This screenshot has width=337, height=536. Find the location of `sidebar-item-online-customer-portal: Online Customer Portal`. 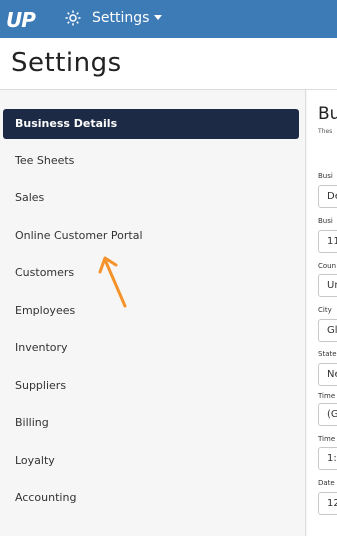

sidebar-item-online-customer-portal: Online Customer Portal is located at coordinates (151, 236).